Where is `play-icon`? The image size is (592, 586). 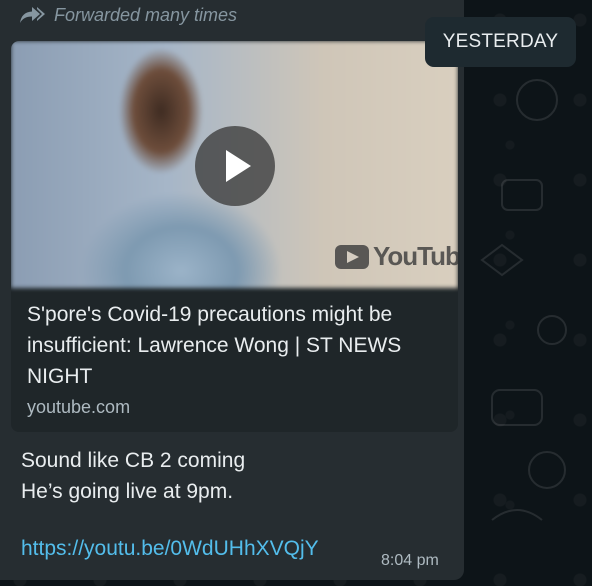 play-icon is located at coordinates (235, 166).